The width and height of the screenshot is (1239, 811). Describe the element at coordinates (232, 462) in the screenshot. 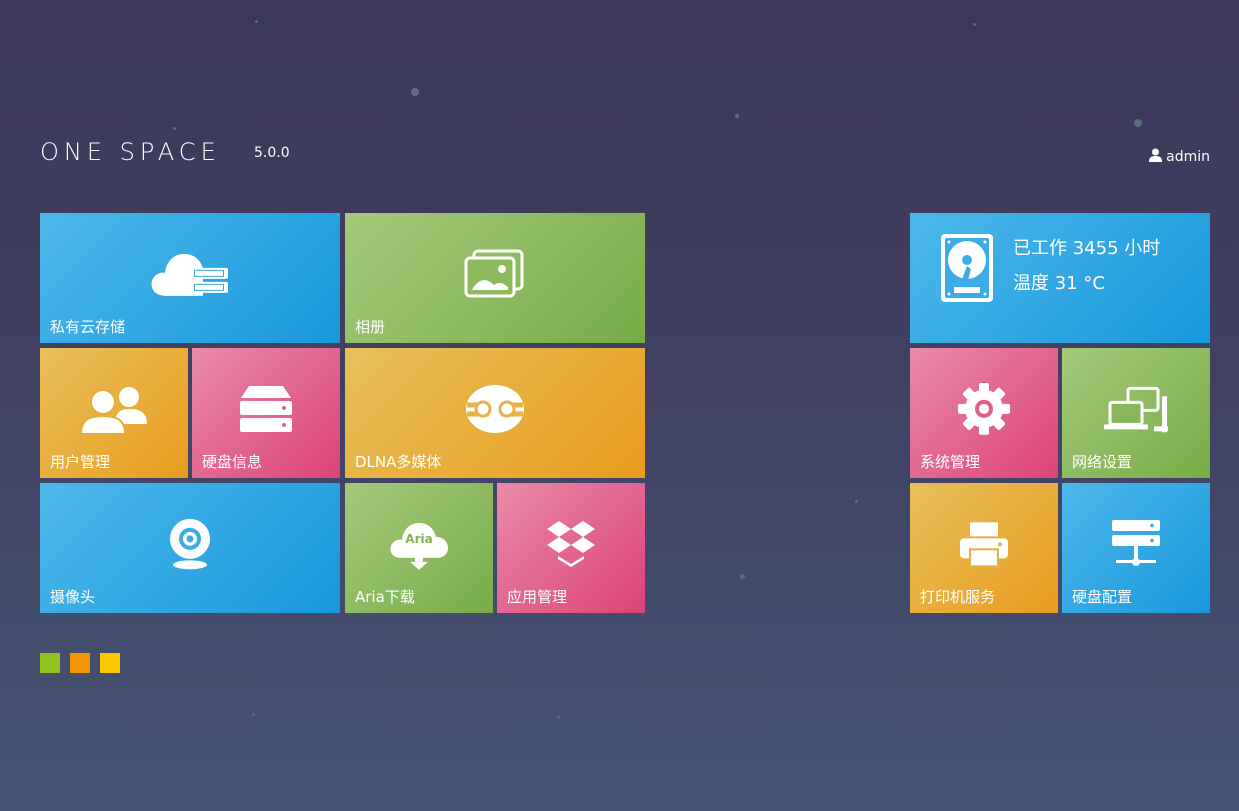

I see `tile-label: 硬盘信息` at that location.